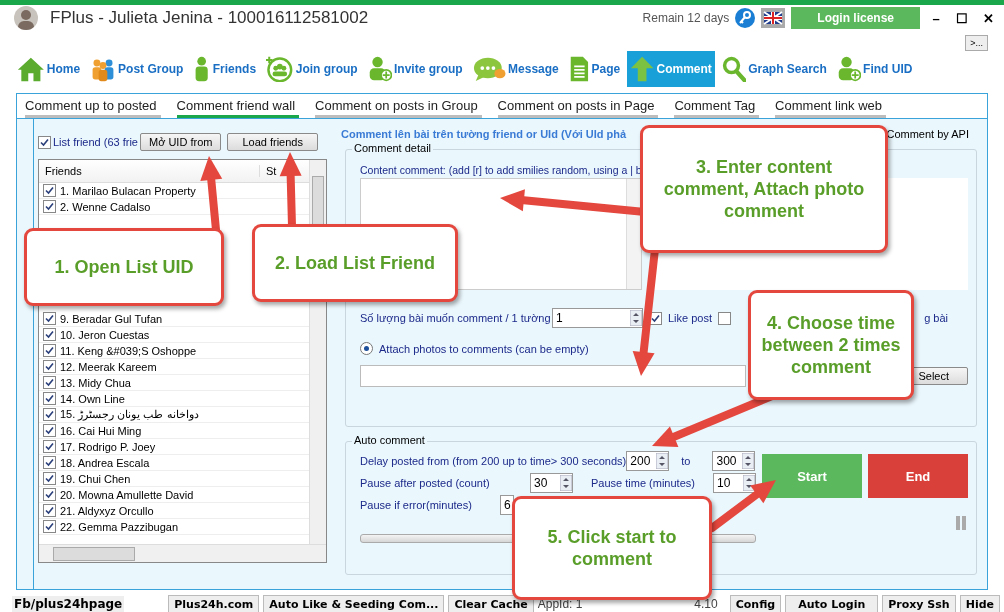 The height and width of the screenshot is (612, 1004). Describe the element at coordinates (425, 483) in the screenshot. I see `pause-after-label: Pause after posted (count)` at that location.